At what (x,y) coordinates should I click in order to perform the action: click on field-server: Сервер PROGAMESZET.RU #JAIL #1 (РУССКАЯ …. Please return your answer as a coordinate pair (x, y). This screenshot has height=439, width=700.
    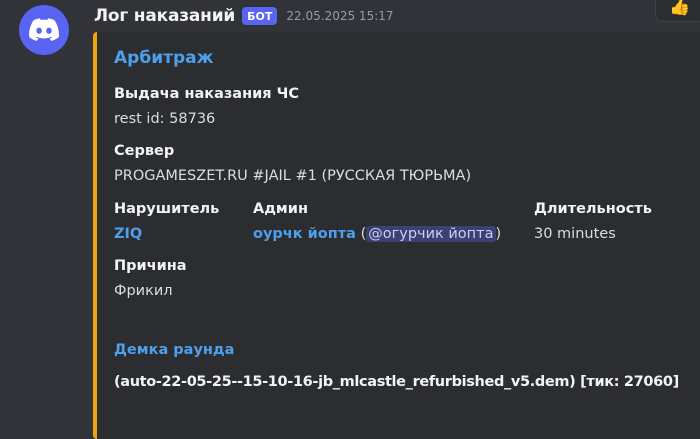
    Looking at the image, I should click on (292, 164).